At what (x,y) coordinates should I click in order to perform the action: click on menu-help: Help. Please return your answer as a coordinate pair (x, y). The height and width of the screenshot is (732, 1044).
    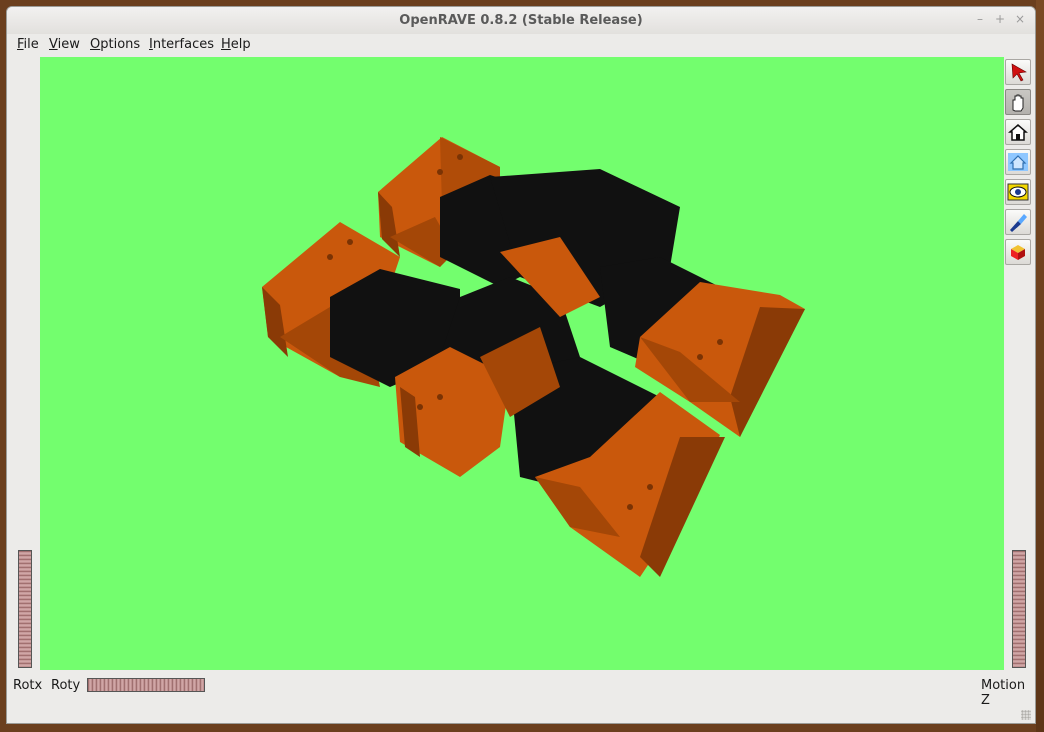
    Looking at the image, I should click on (236, 44).